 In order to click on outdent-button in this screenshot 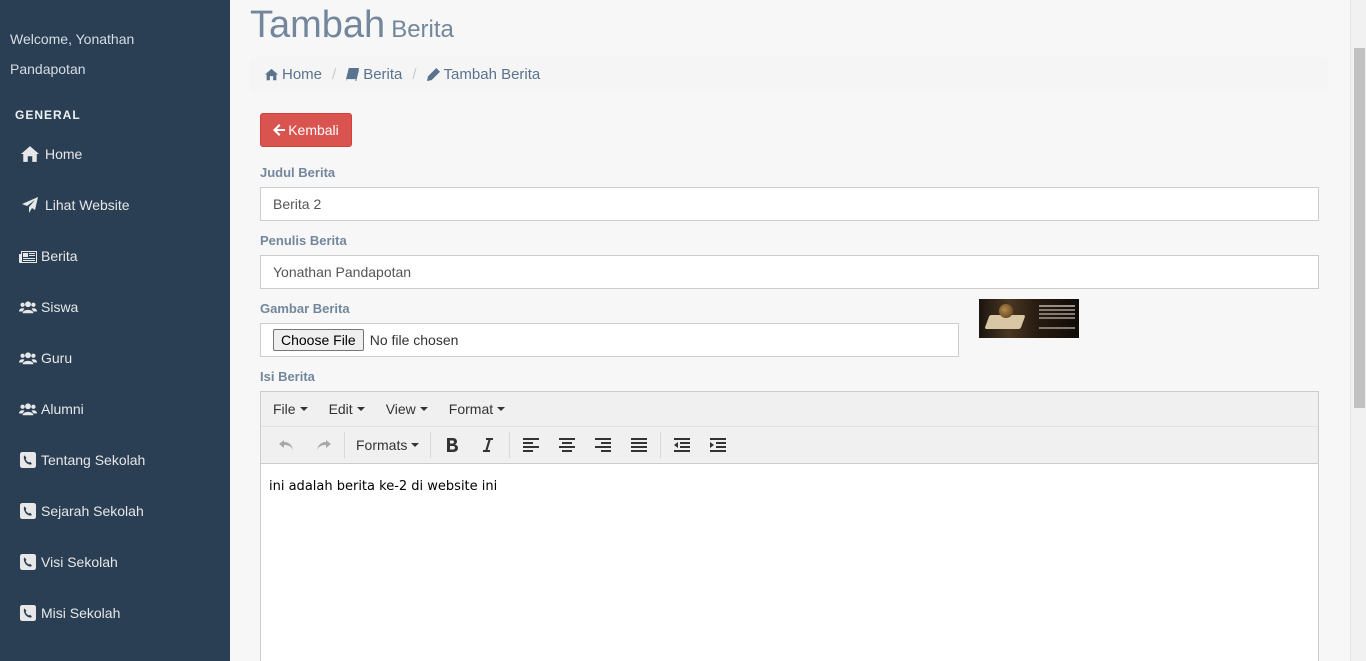, I will do `click(682, 445)`.